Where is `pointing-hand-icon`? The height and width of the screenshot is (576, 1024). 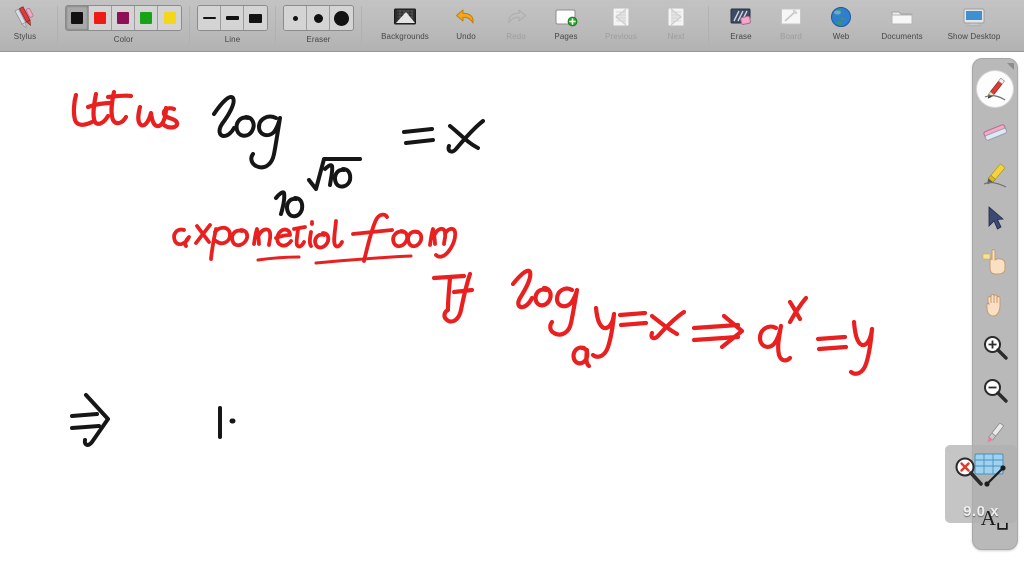
pointing-hand-icon is located at coordinates (995, 261).